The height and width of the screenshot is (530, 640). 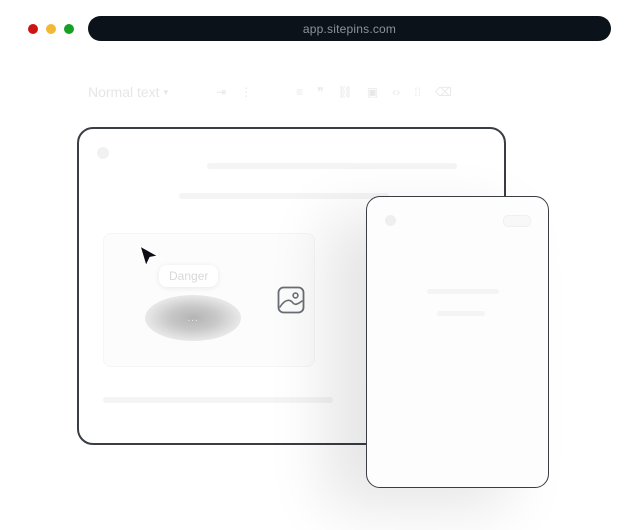 I want to click on tooltip: Danger, so click(x=189, y=276).